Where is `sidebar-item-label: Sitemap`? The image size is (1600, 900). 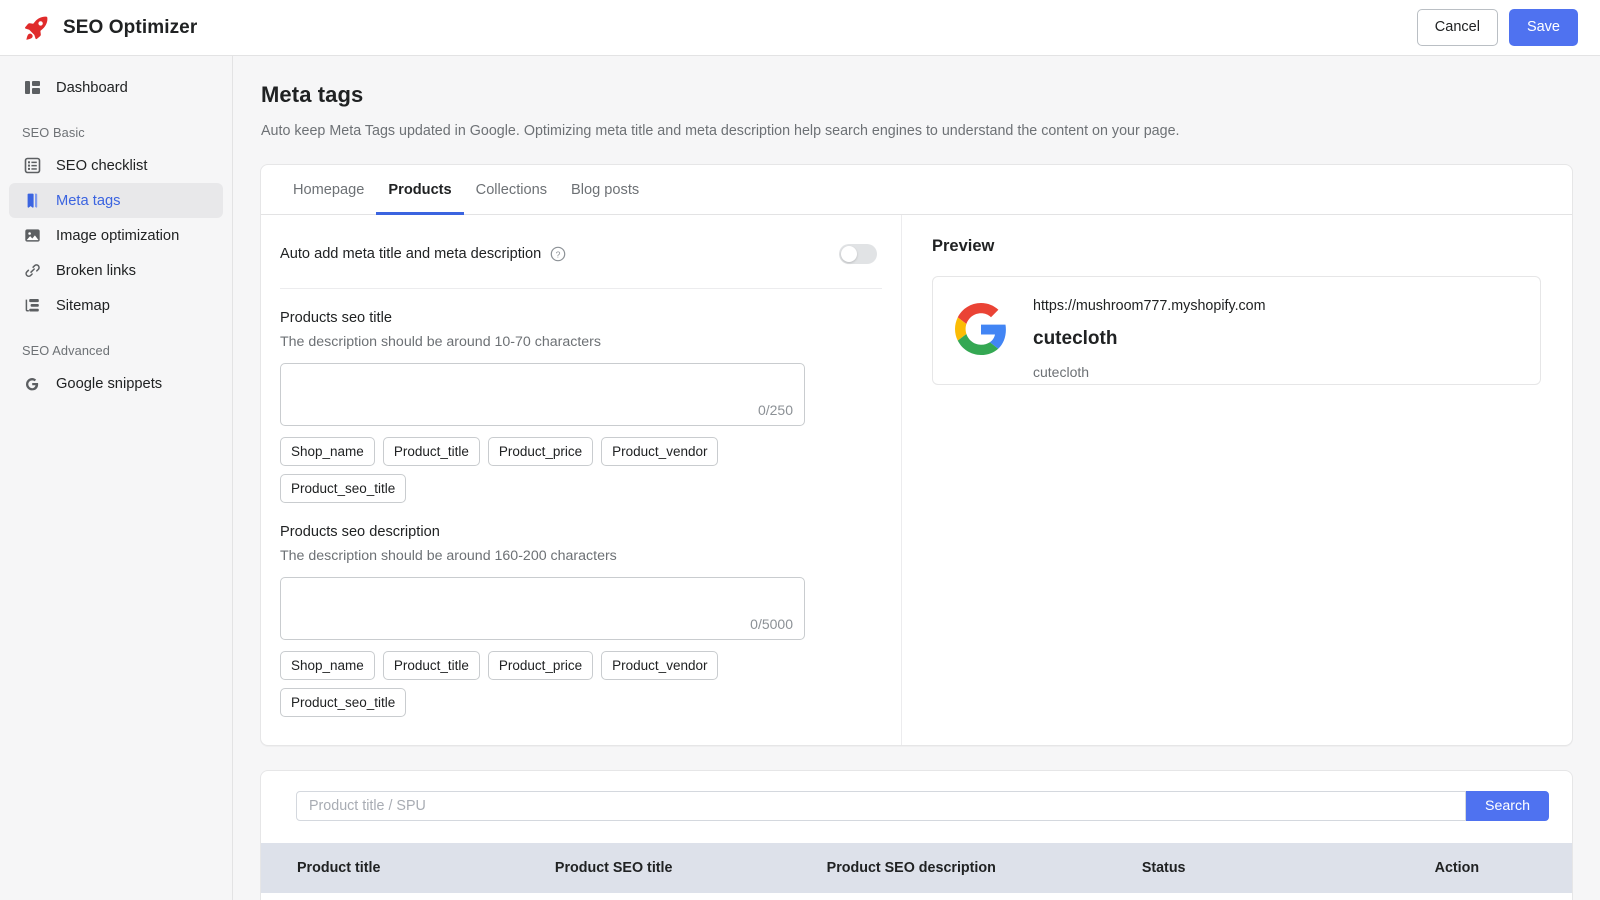 sidebar-item-label: Sitemap is located at coordinates (83, 305).